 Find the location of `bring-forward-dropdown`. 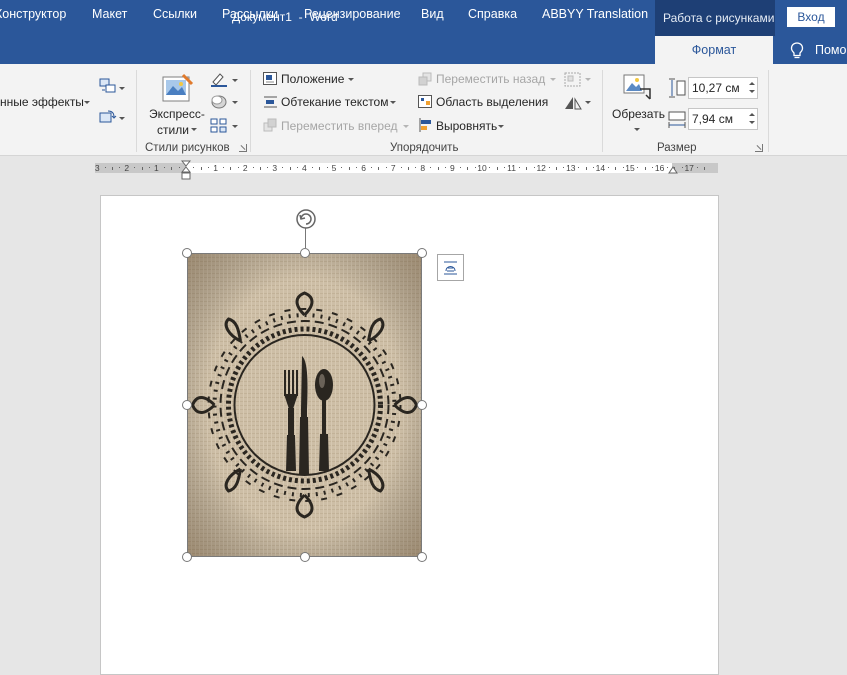

bring-forward-dropdown is located at coordinates (406, 126).